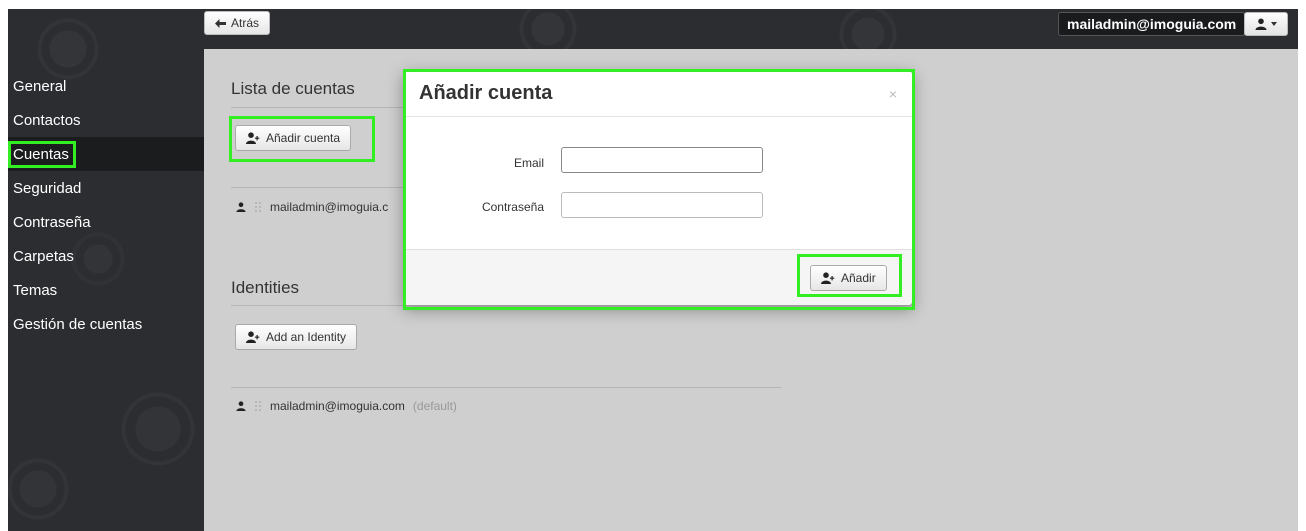 The height and width of the screenshot is (531, 1306). I want to click on sidebar-item-label: Cuentas, so click(42, 154).